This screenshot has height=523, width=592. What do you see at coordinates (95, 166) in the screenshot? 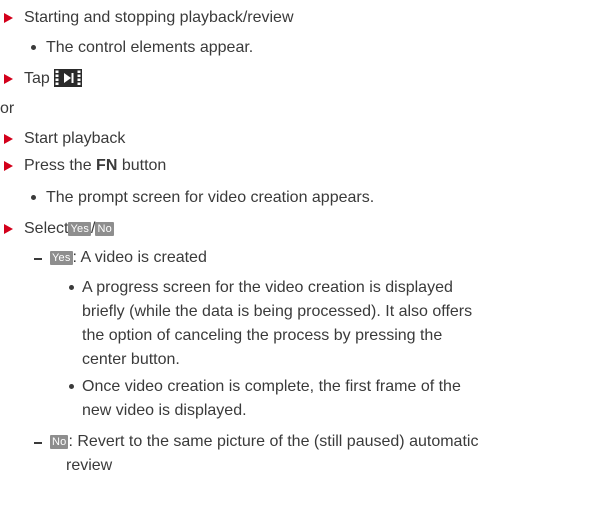
I see `step-press-fn: Press the FN button` at bounding box center [95, 166].